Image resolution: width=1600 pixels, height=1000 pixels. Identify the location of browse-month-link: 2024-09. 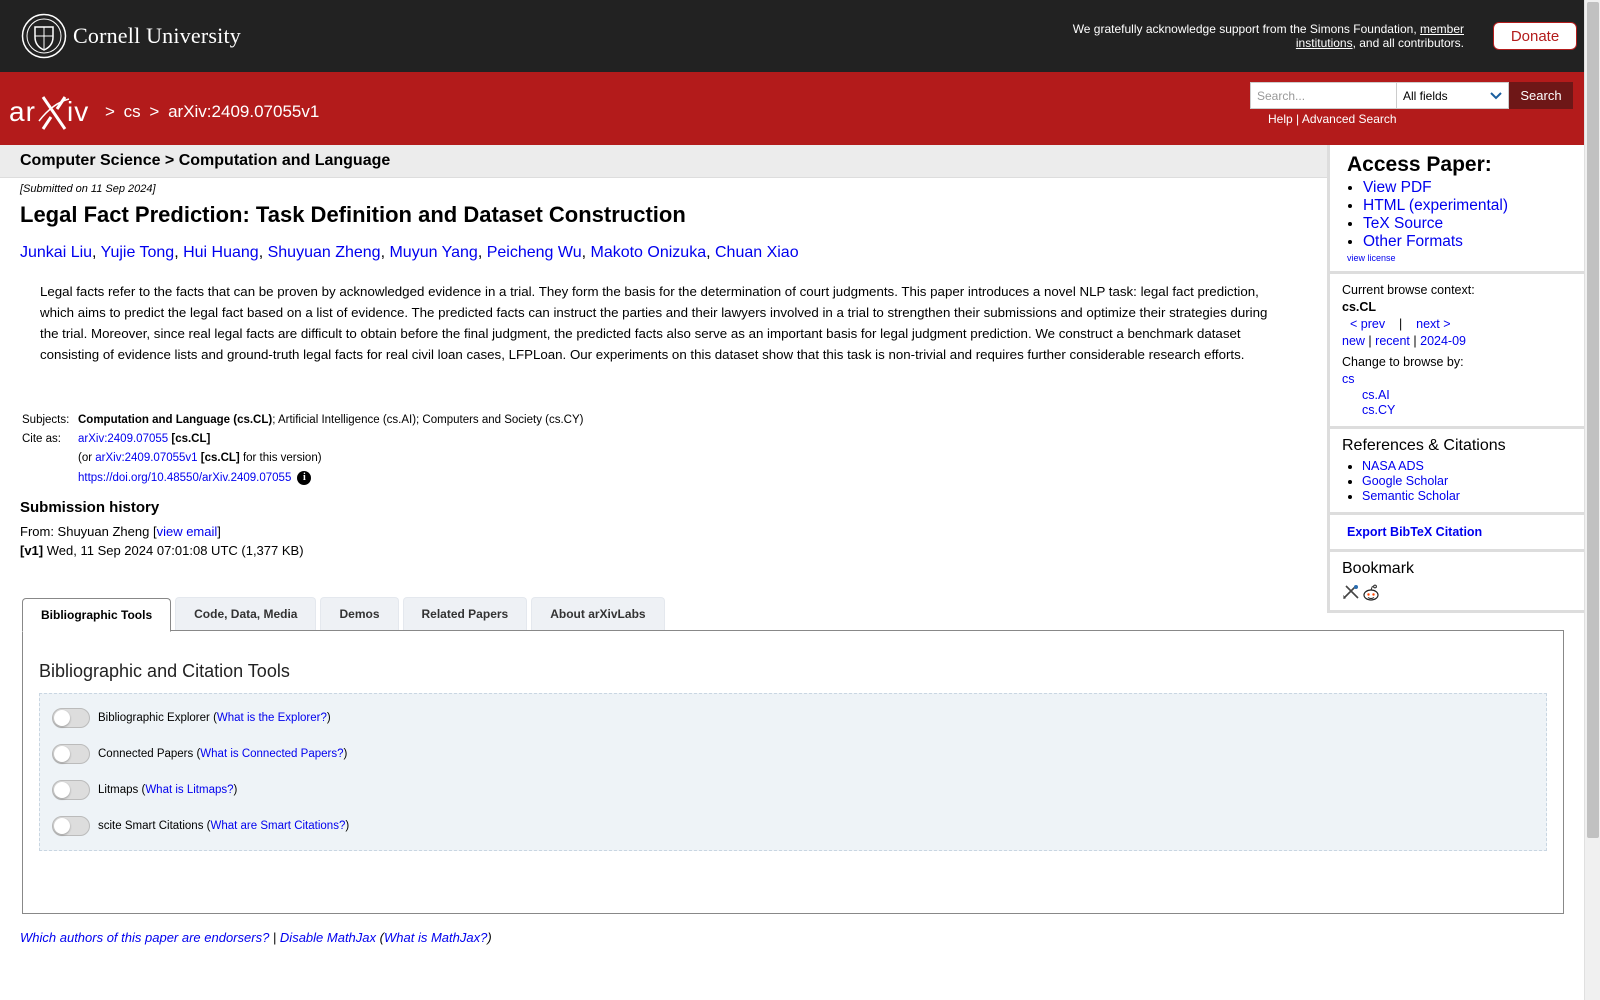
(1443, 341).